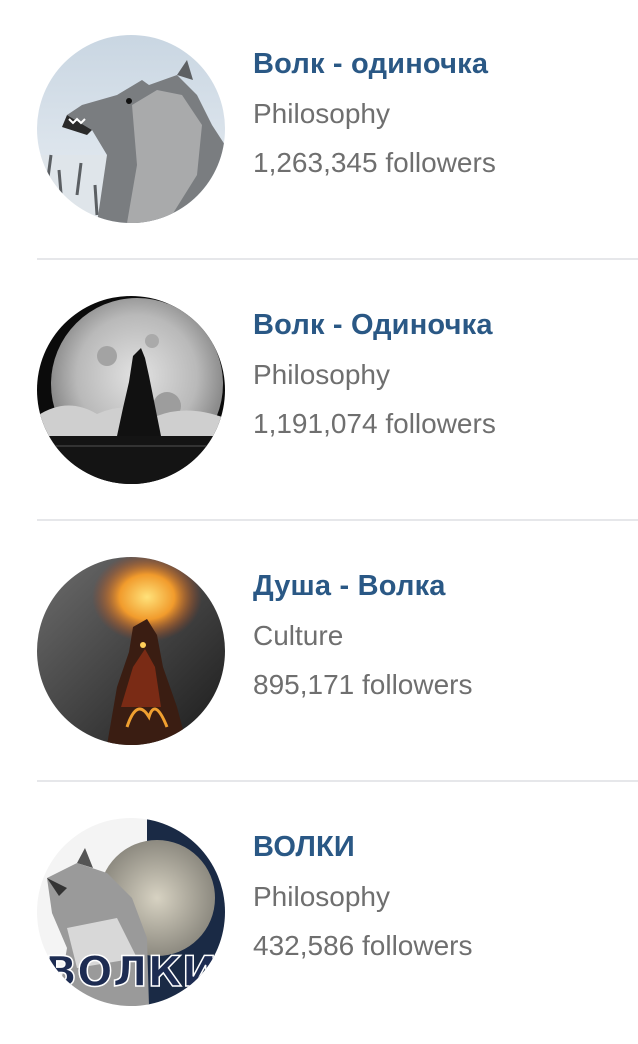 The width and height of the screenshot is (638, 1044). I want to click on followers-count: 432,586 followers, so click(363, 945).